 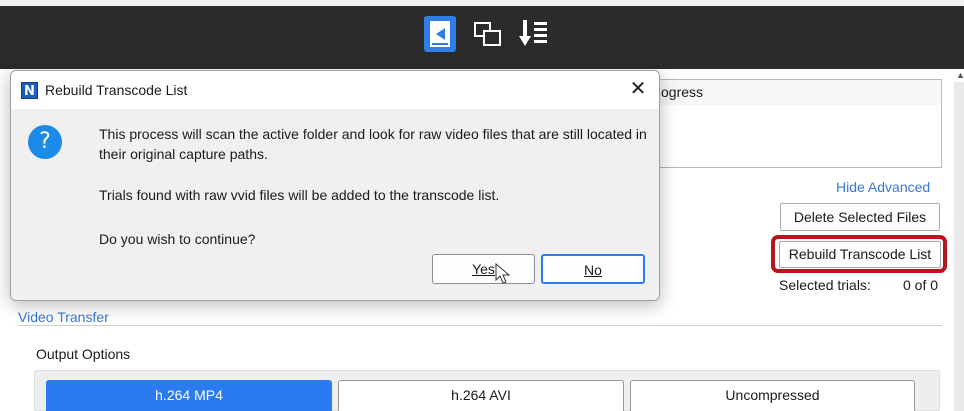 What do you see at coordinates (960, 75) in the screenshot?
I see `scroll-up-icon: ▲` at bounding box center [960, 75].